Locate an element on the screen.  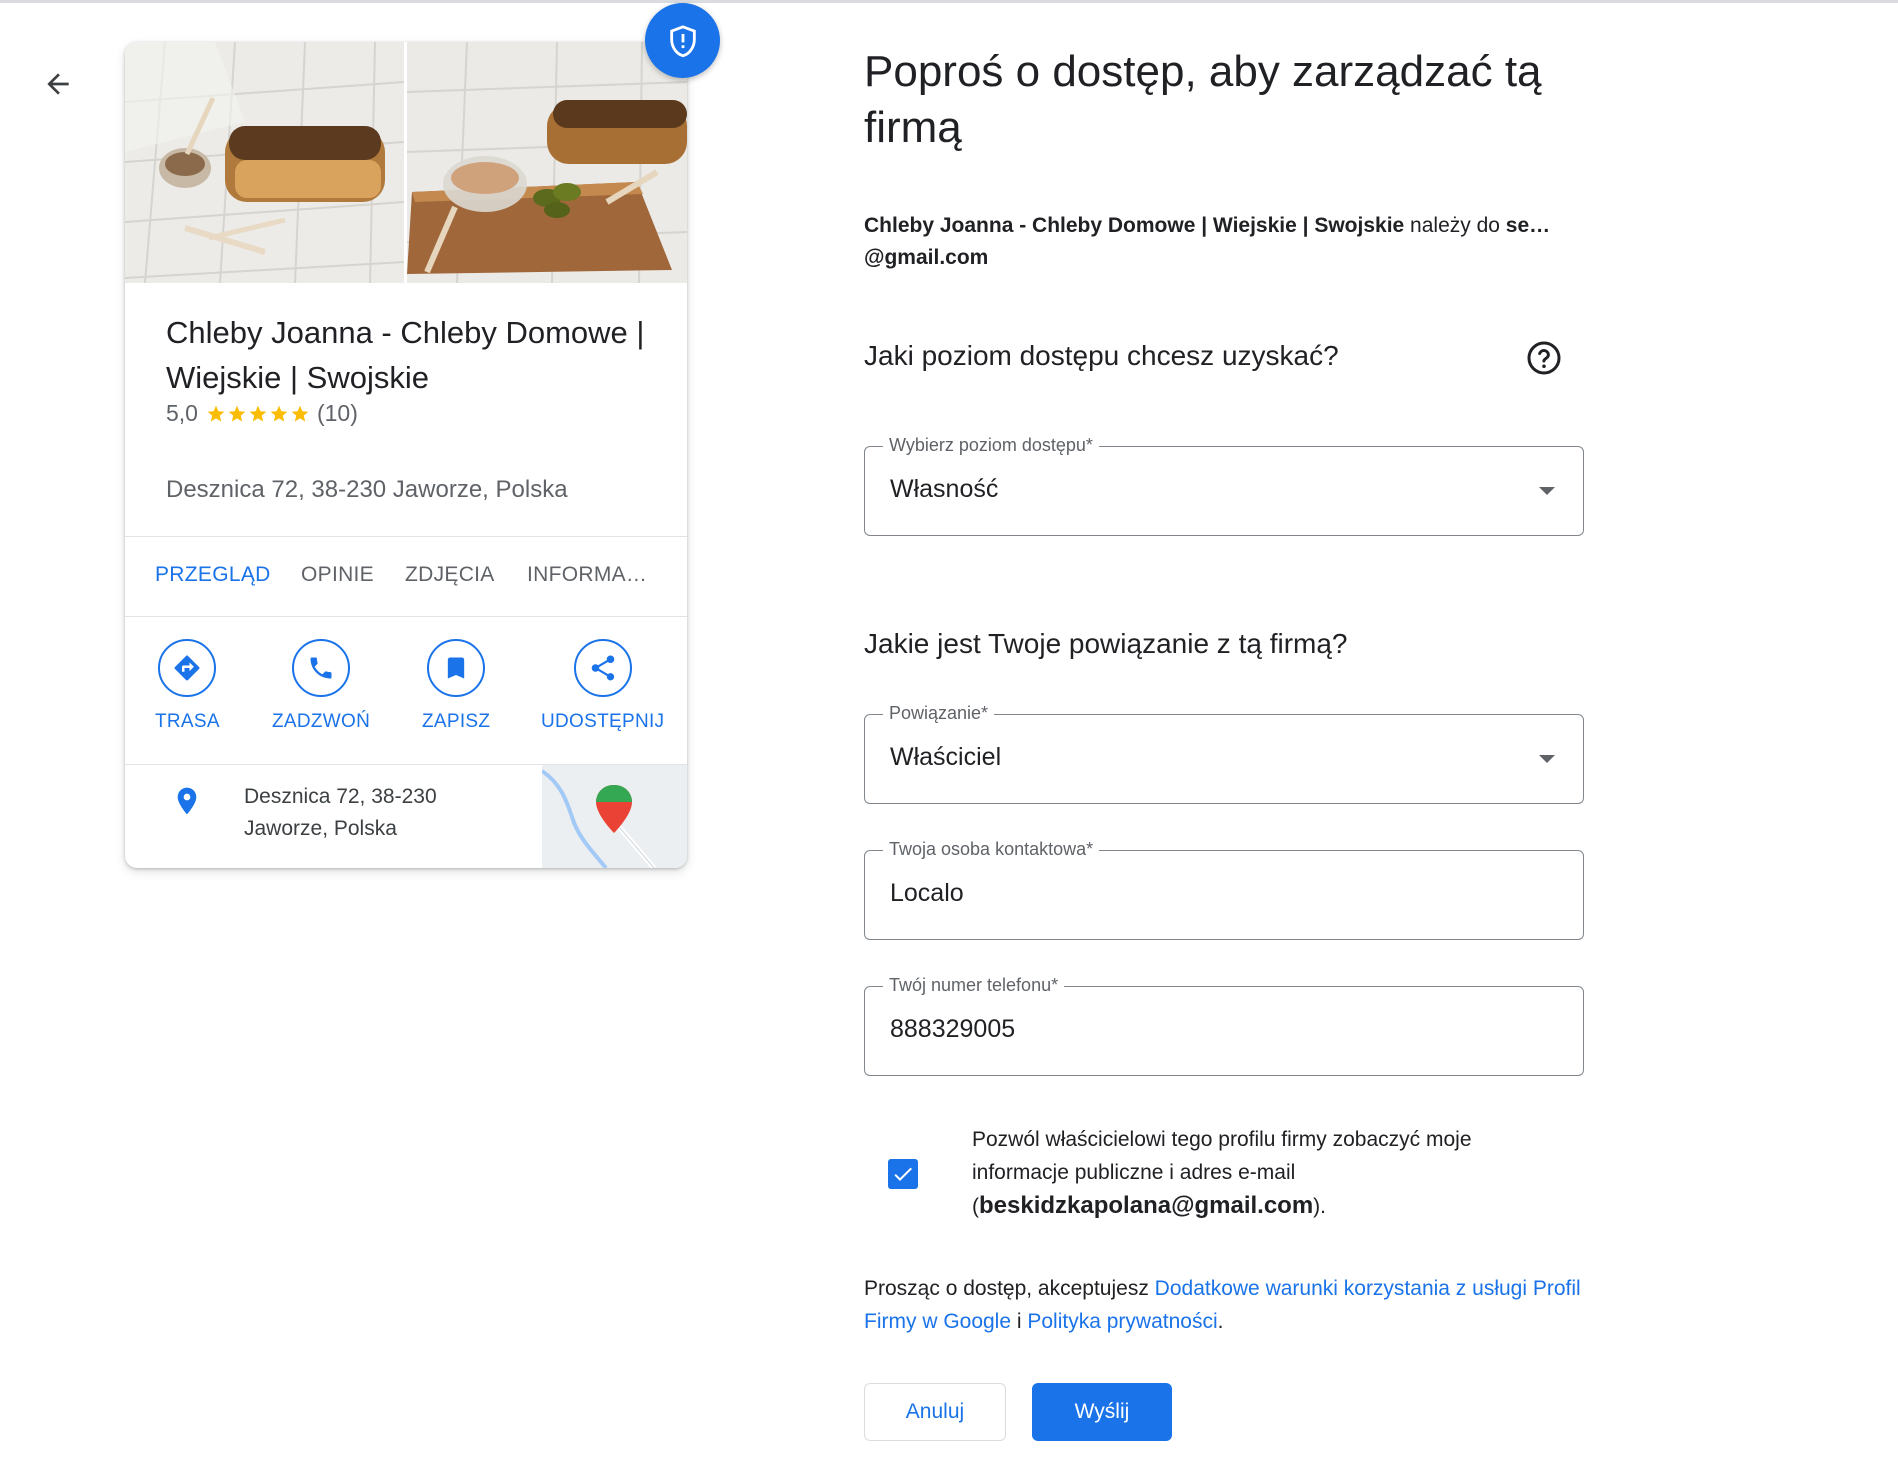
directions-button: TRASA is located at coordinates (187, 686).